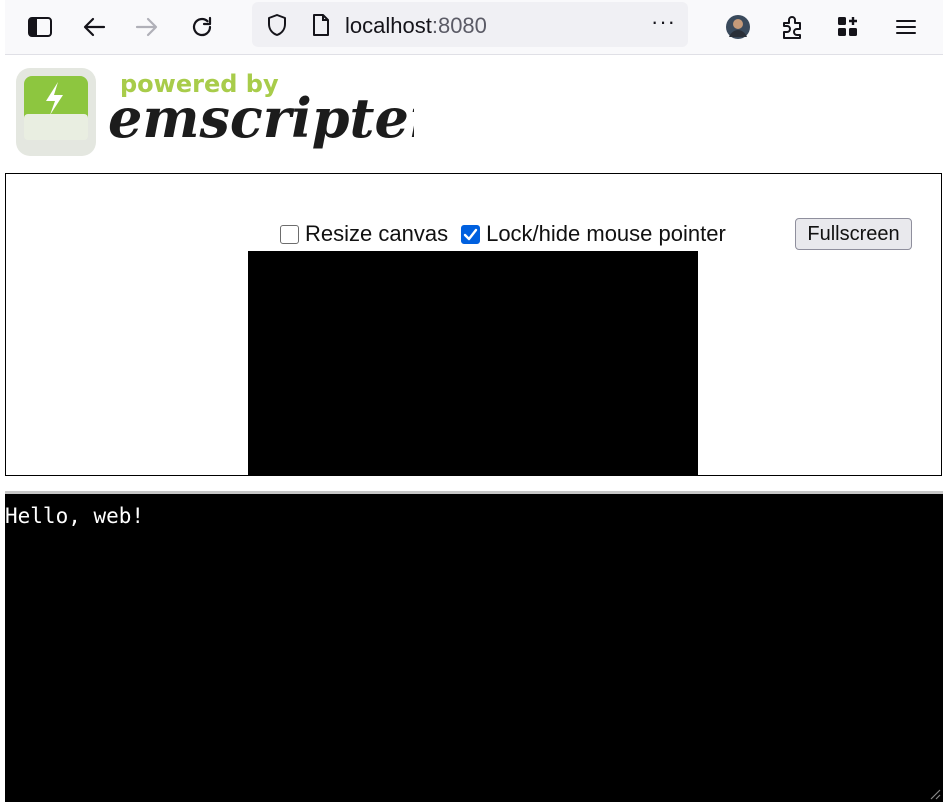 Image resolution: width=943 pixels, height=810 pixels. I want to click on avatar, so click(738, 27).